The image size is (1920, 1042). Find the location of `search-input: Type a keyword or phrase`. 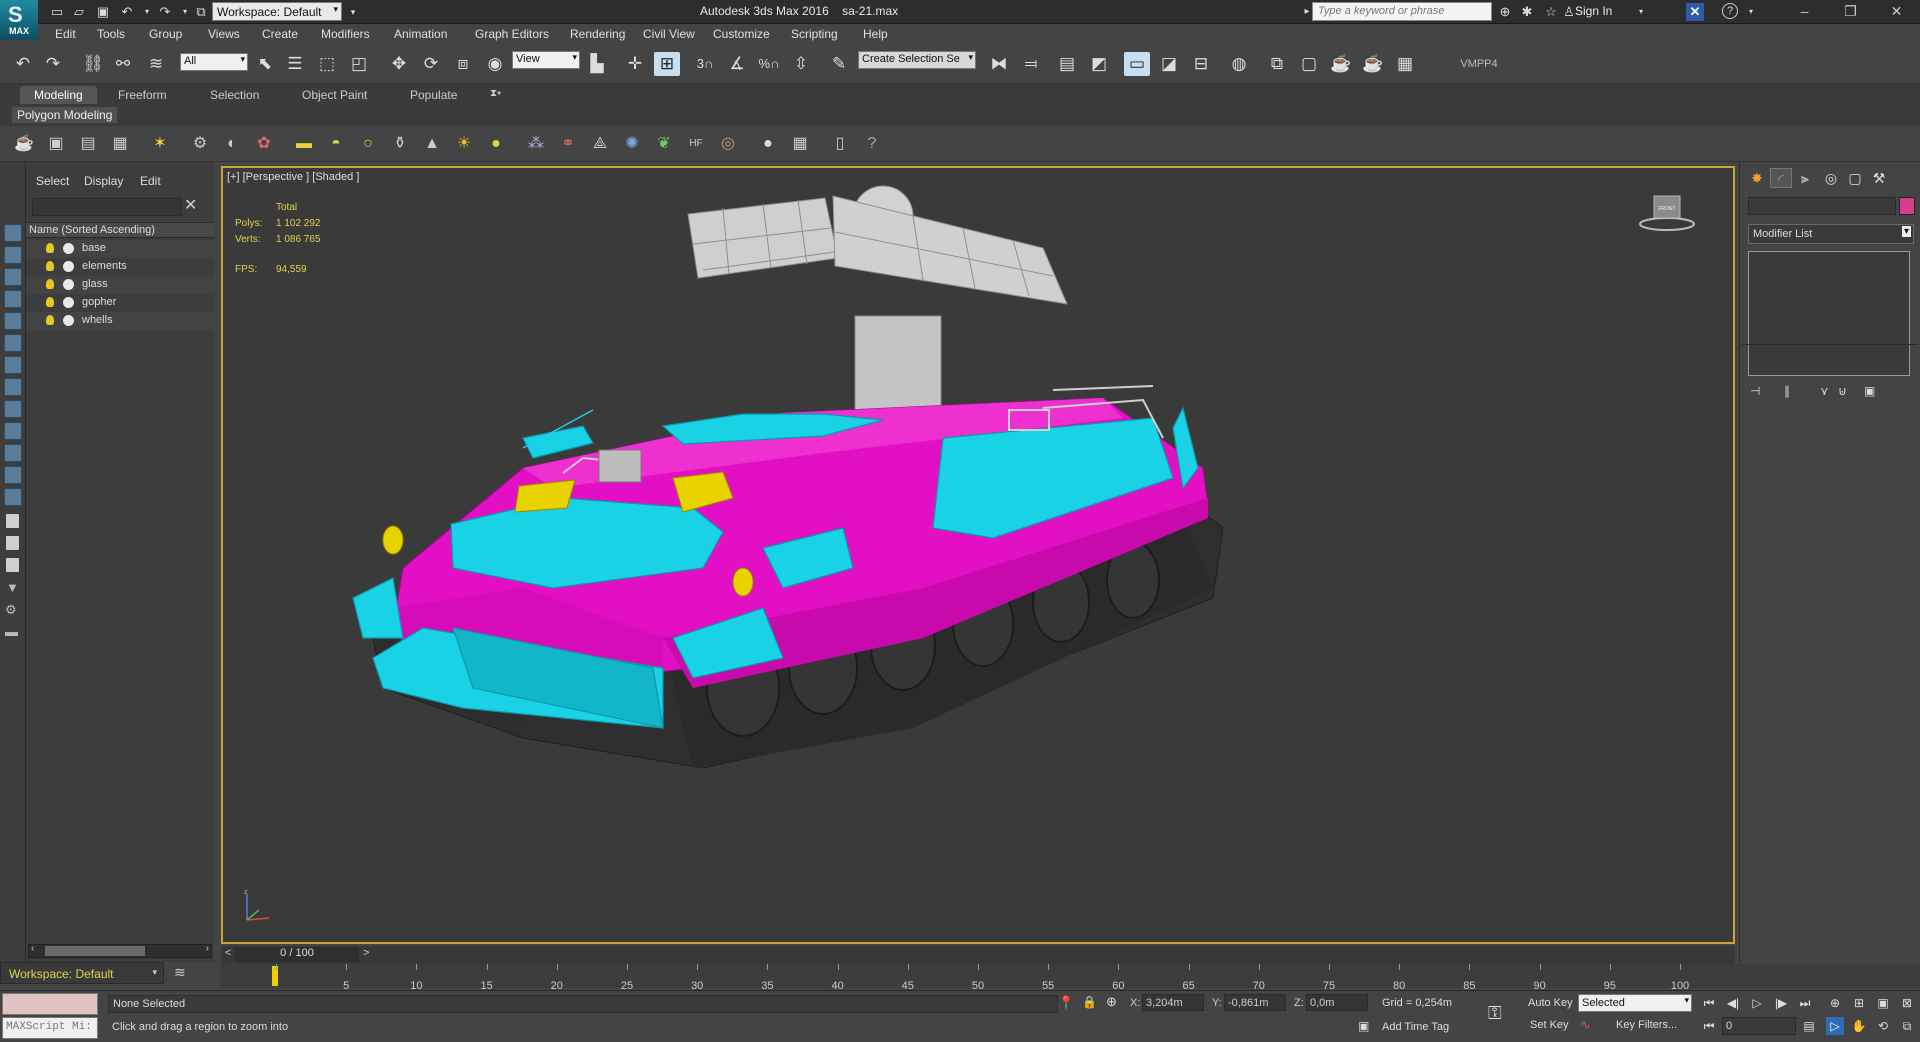

search-input: Type a keyword or phrase is located at coordinates (1402, 11).